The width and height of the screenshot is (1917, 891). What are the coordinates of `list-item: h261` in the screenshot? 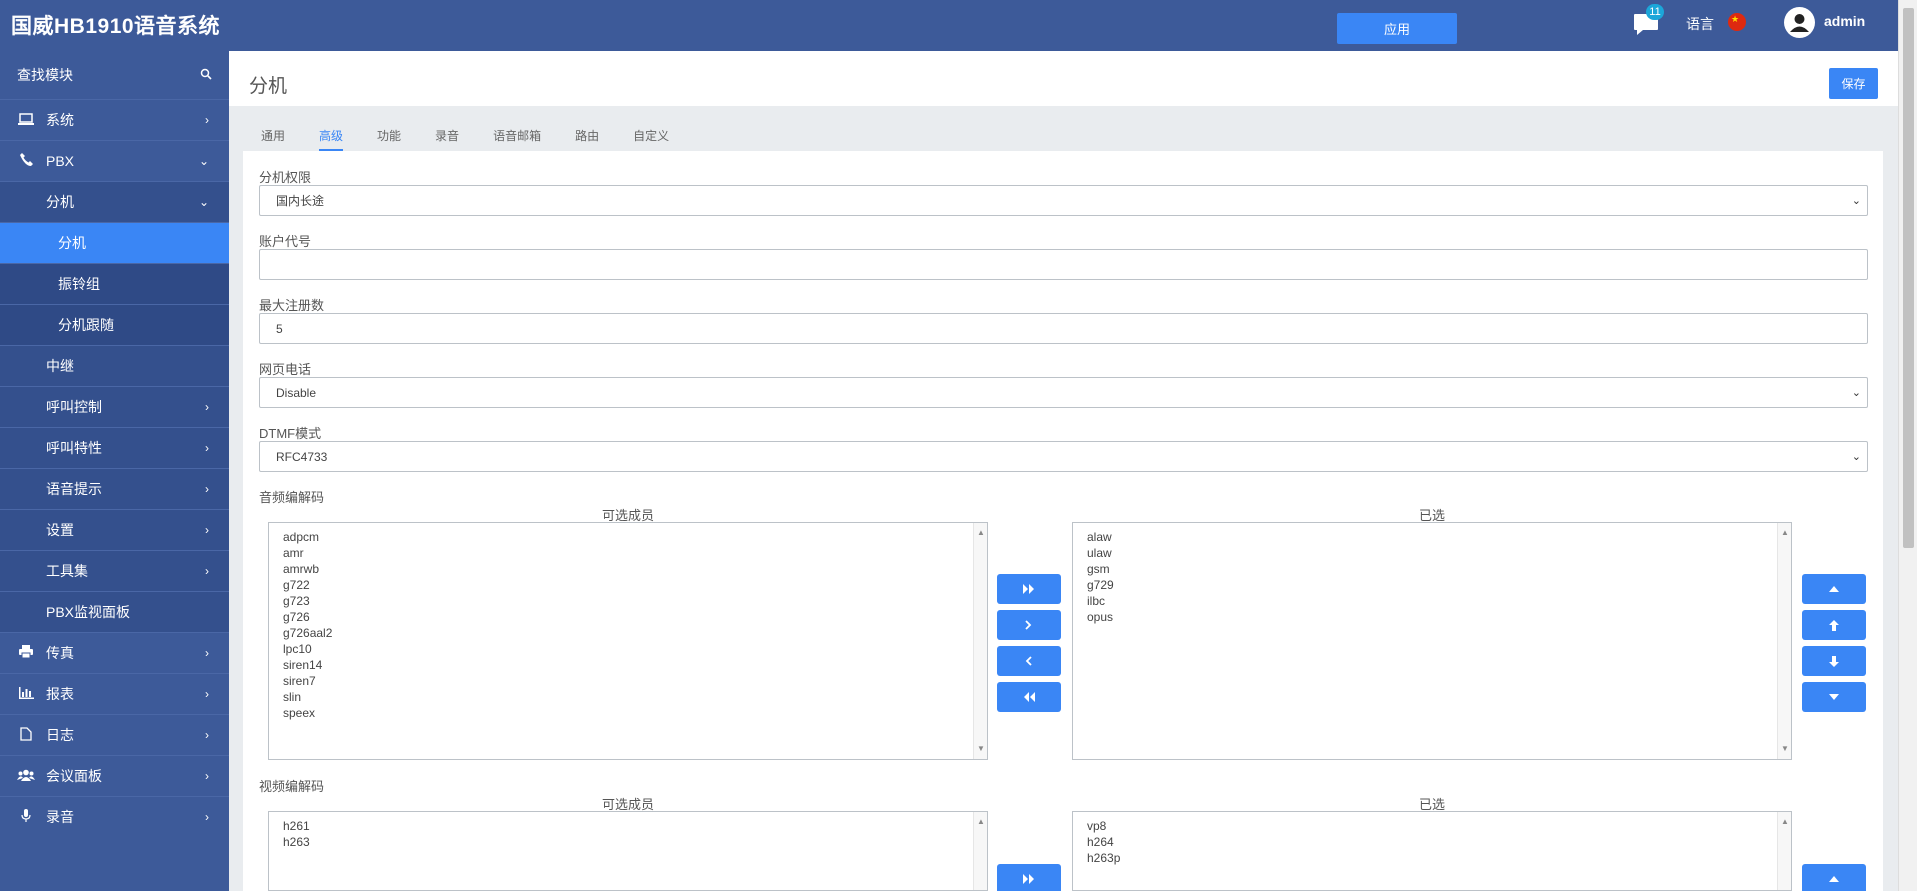 It's located at (628, 826).